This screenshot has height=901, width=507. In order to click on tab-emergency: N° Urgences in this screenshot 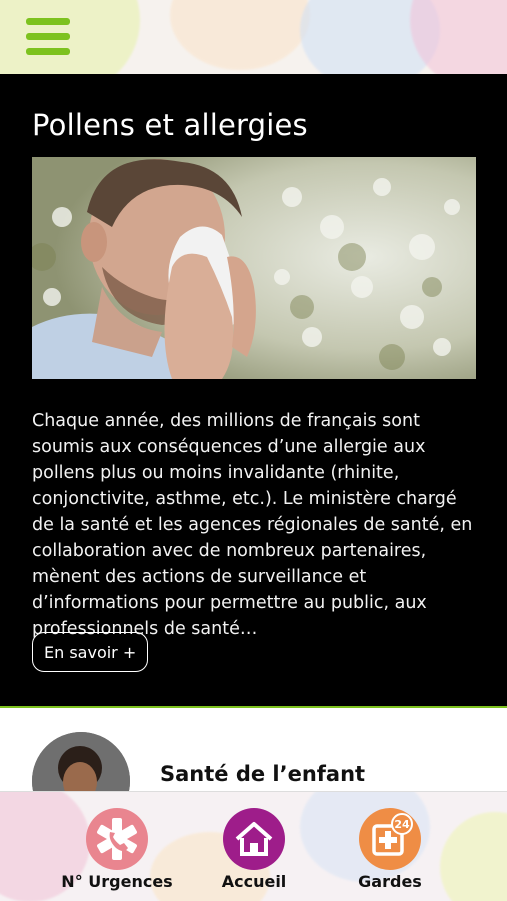, I will do `click(117, 846)`.